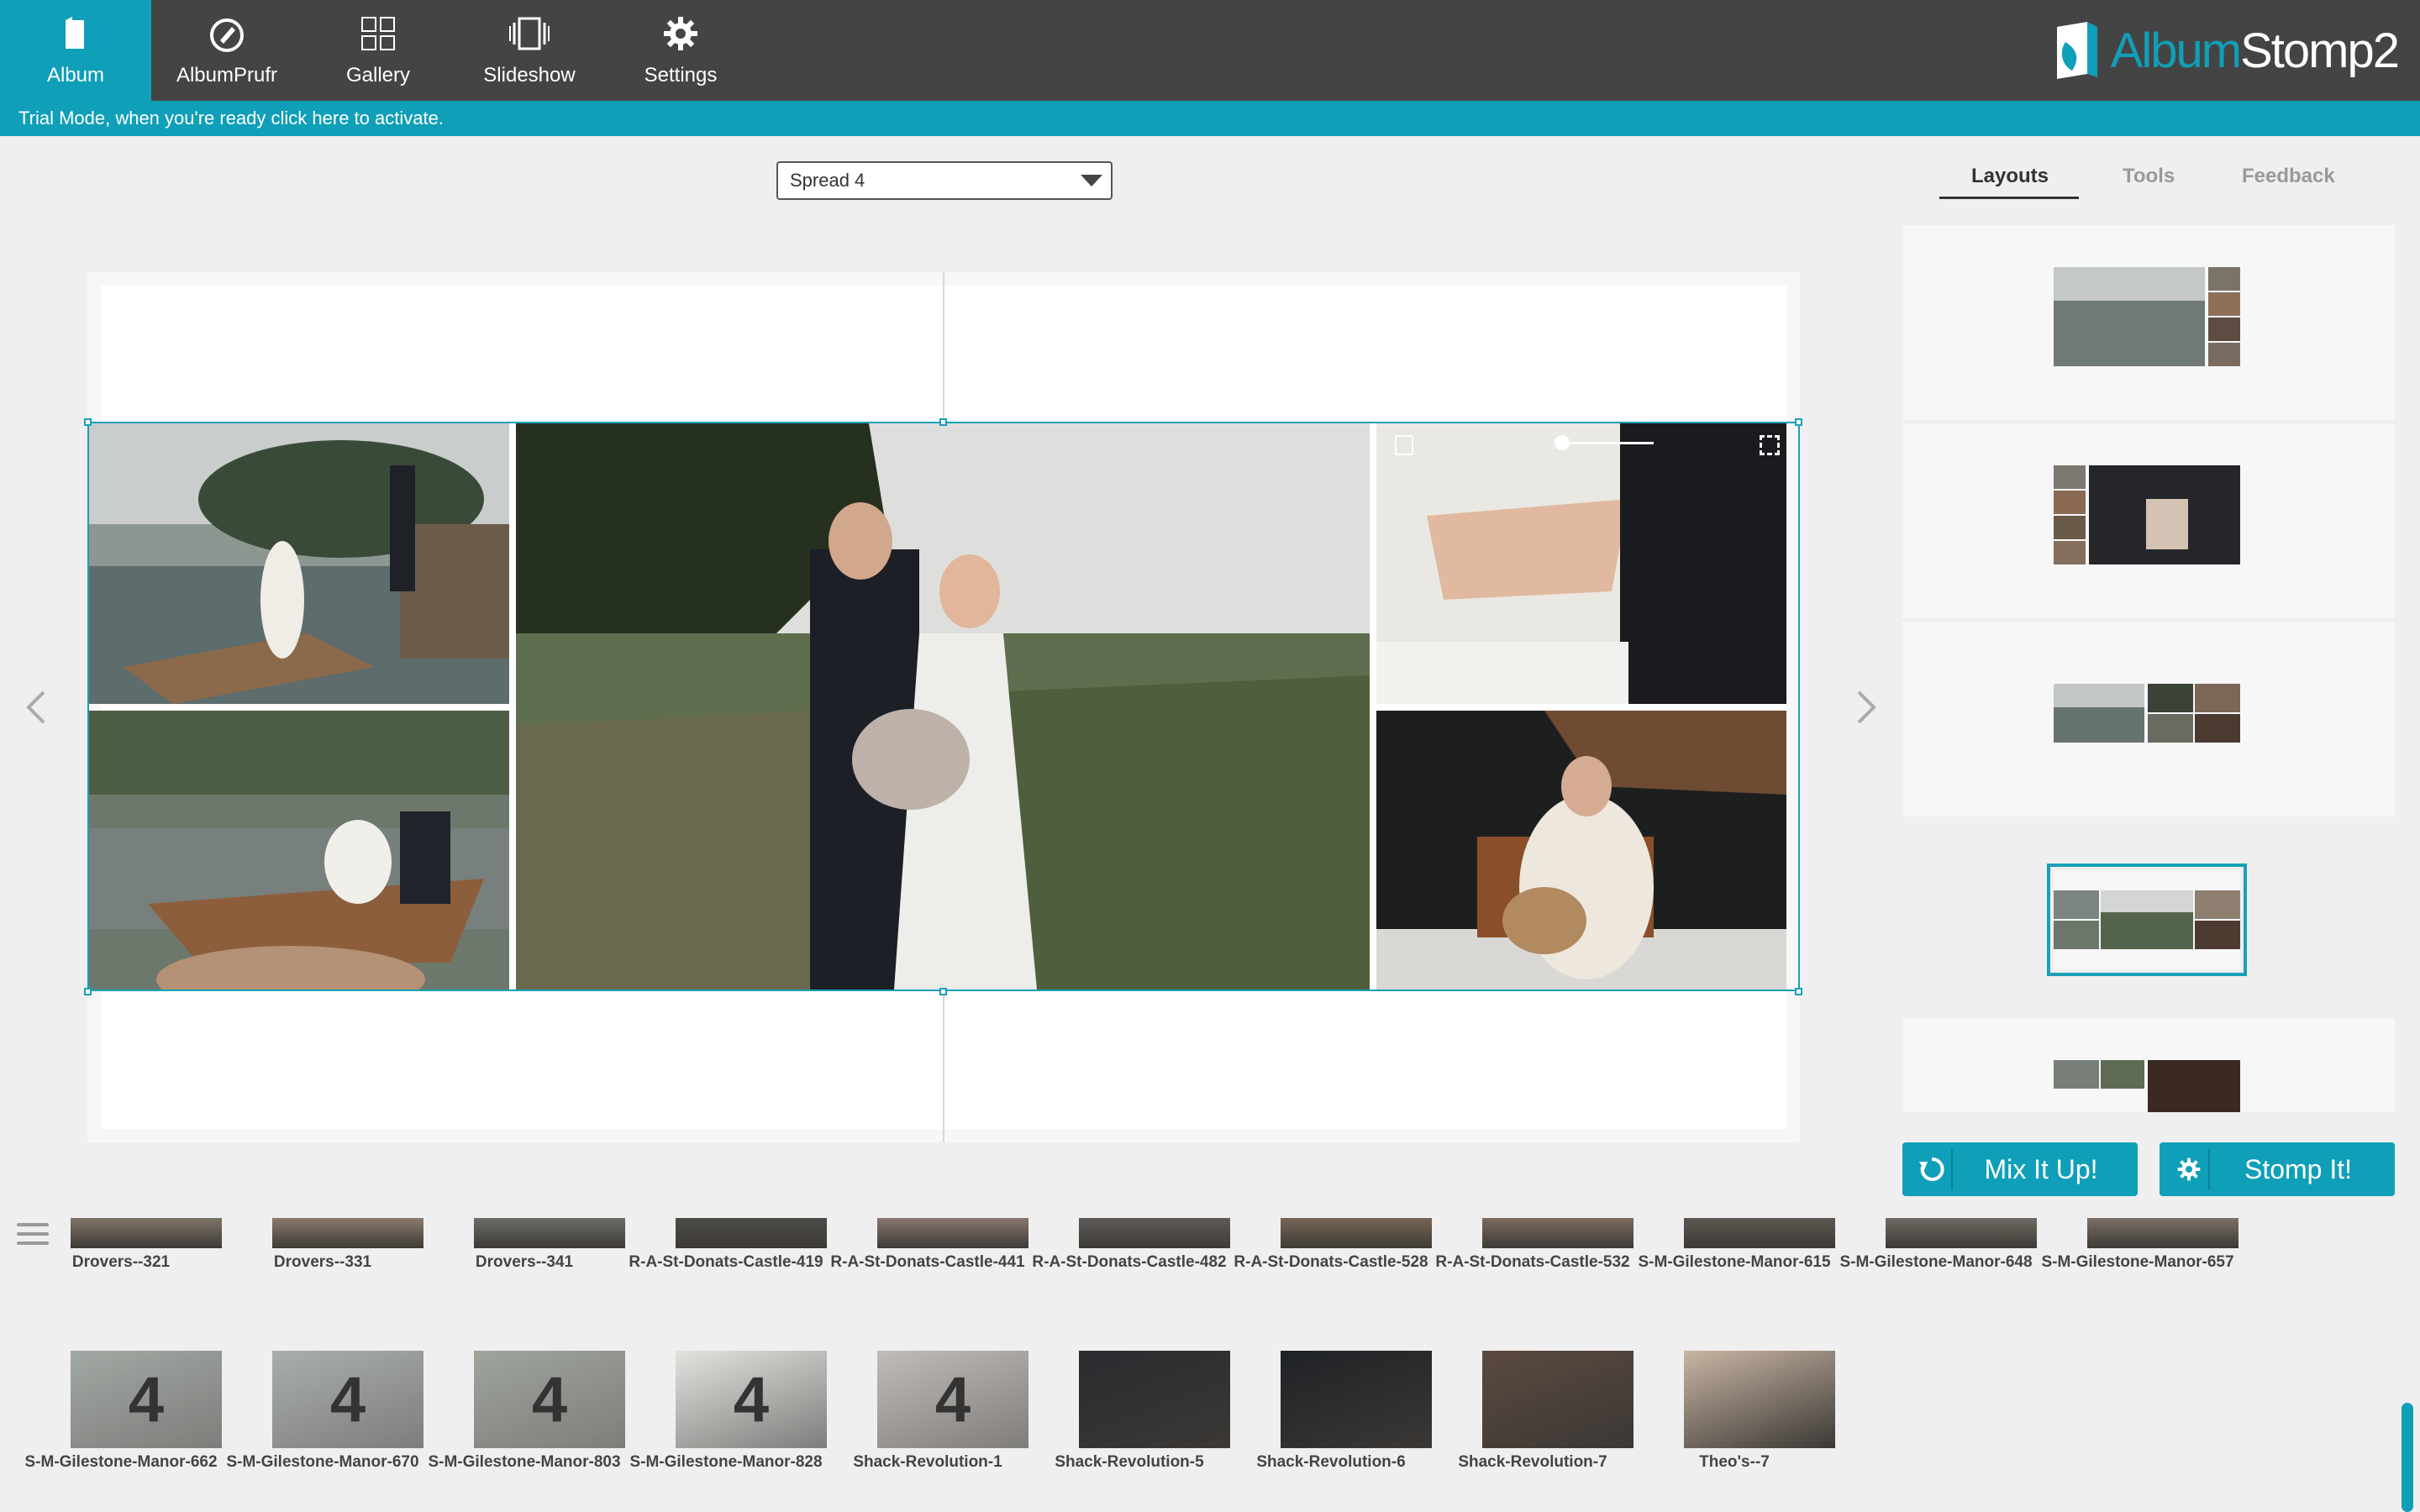 This screenshot has height=1512, width=2420. Describe the element at coordinates (1331, 1462) in the screenshot. I see `strip-image-caption: Shack-Revolution-6` at that location.